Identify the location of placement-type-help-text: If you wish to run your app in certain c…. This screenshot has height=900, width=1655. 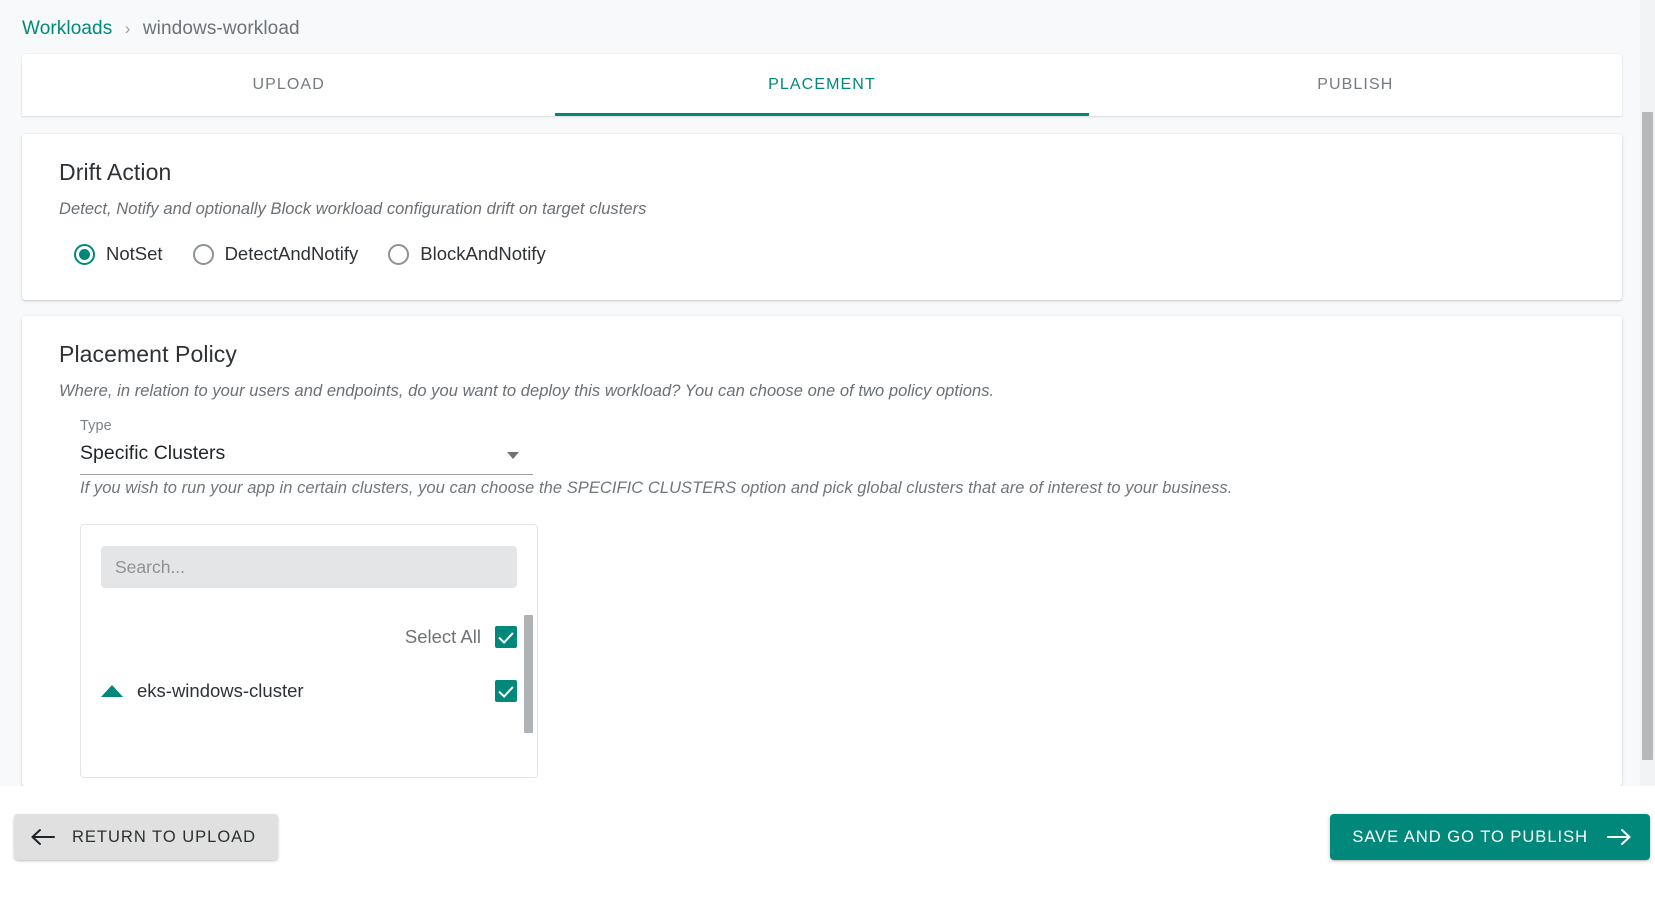
(656, 488).